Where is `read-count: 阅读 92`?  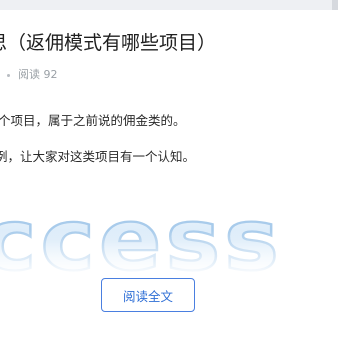 read-count: 阅读 92 is located at coordinates (38, 74).